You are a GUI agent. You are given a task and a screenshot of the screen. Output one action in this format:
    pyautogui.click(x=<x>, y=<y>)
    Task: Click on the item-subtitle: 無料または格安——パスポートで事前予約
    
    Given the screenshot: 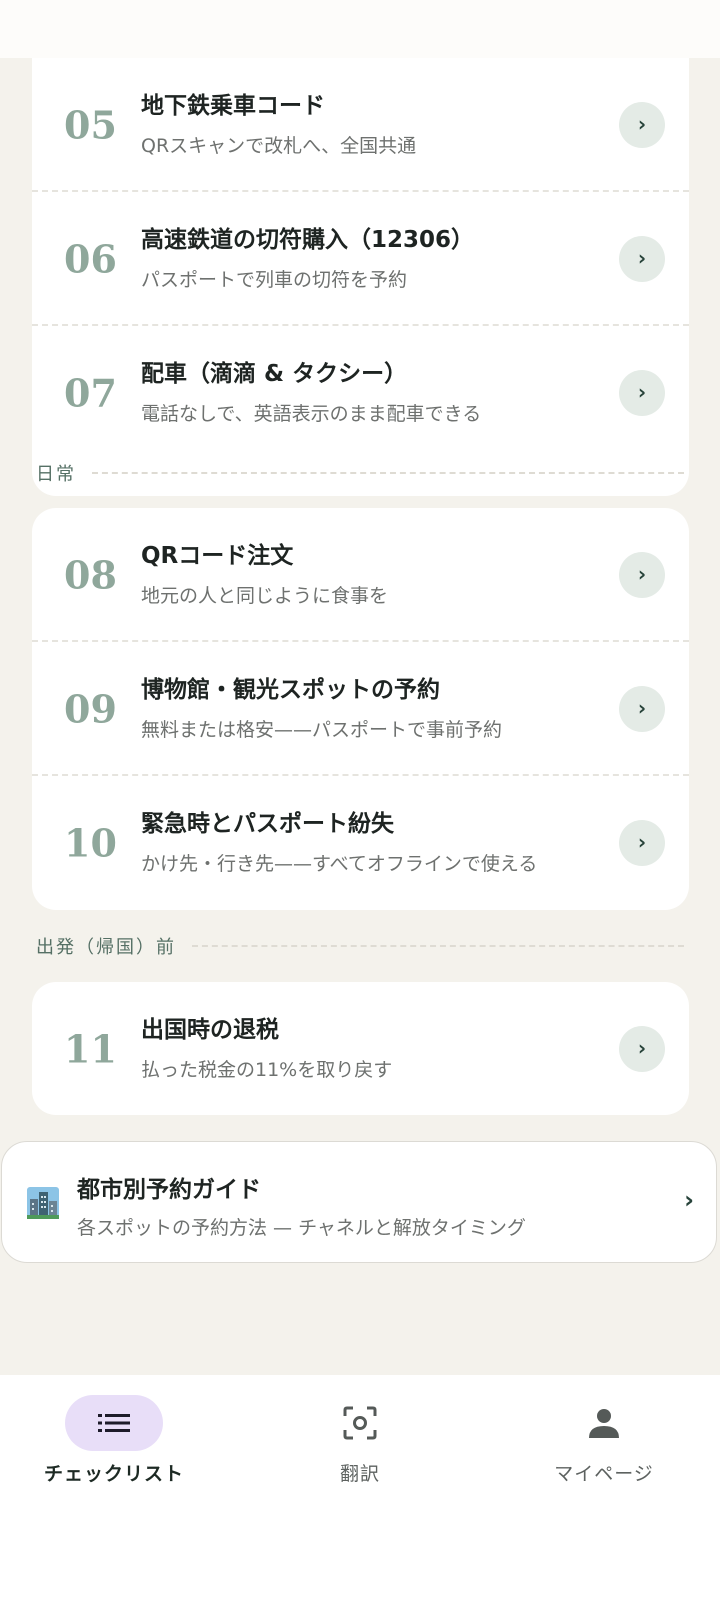 What is the action you would take?
    pyautogui.click(x=322, y=730)
    